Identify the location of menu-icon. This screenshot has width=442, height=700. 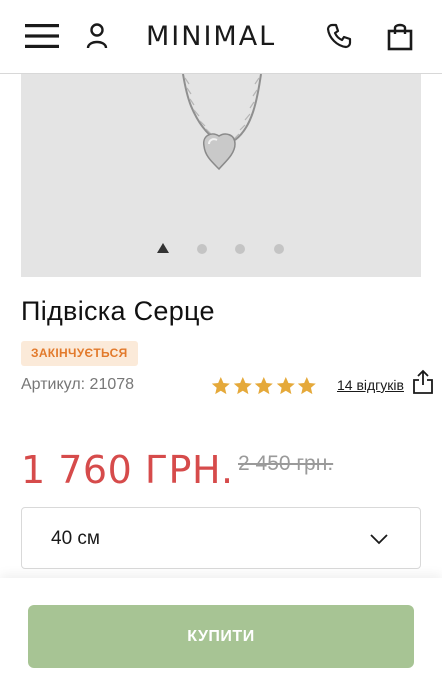
(42, 36).